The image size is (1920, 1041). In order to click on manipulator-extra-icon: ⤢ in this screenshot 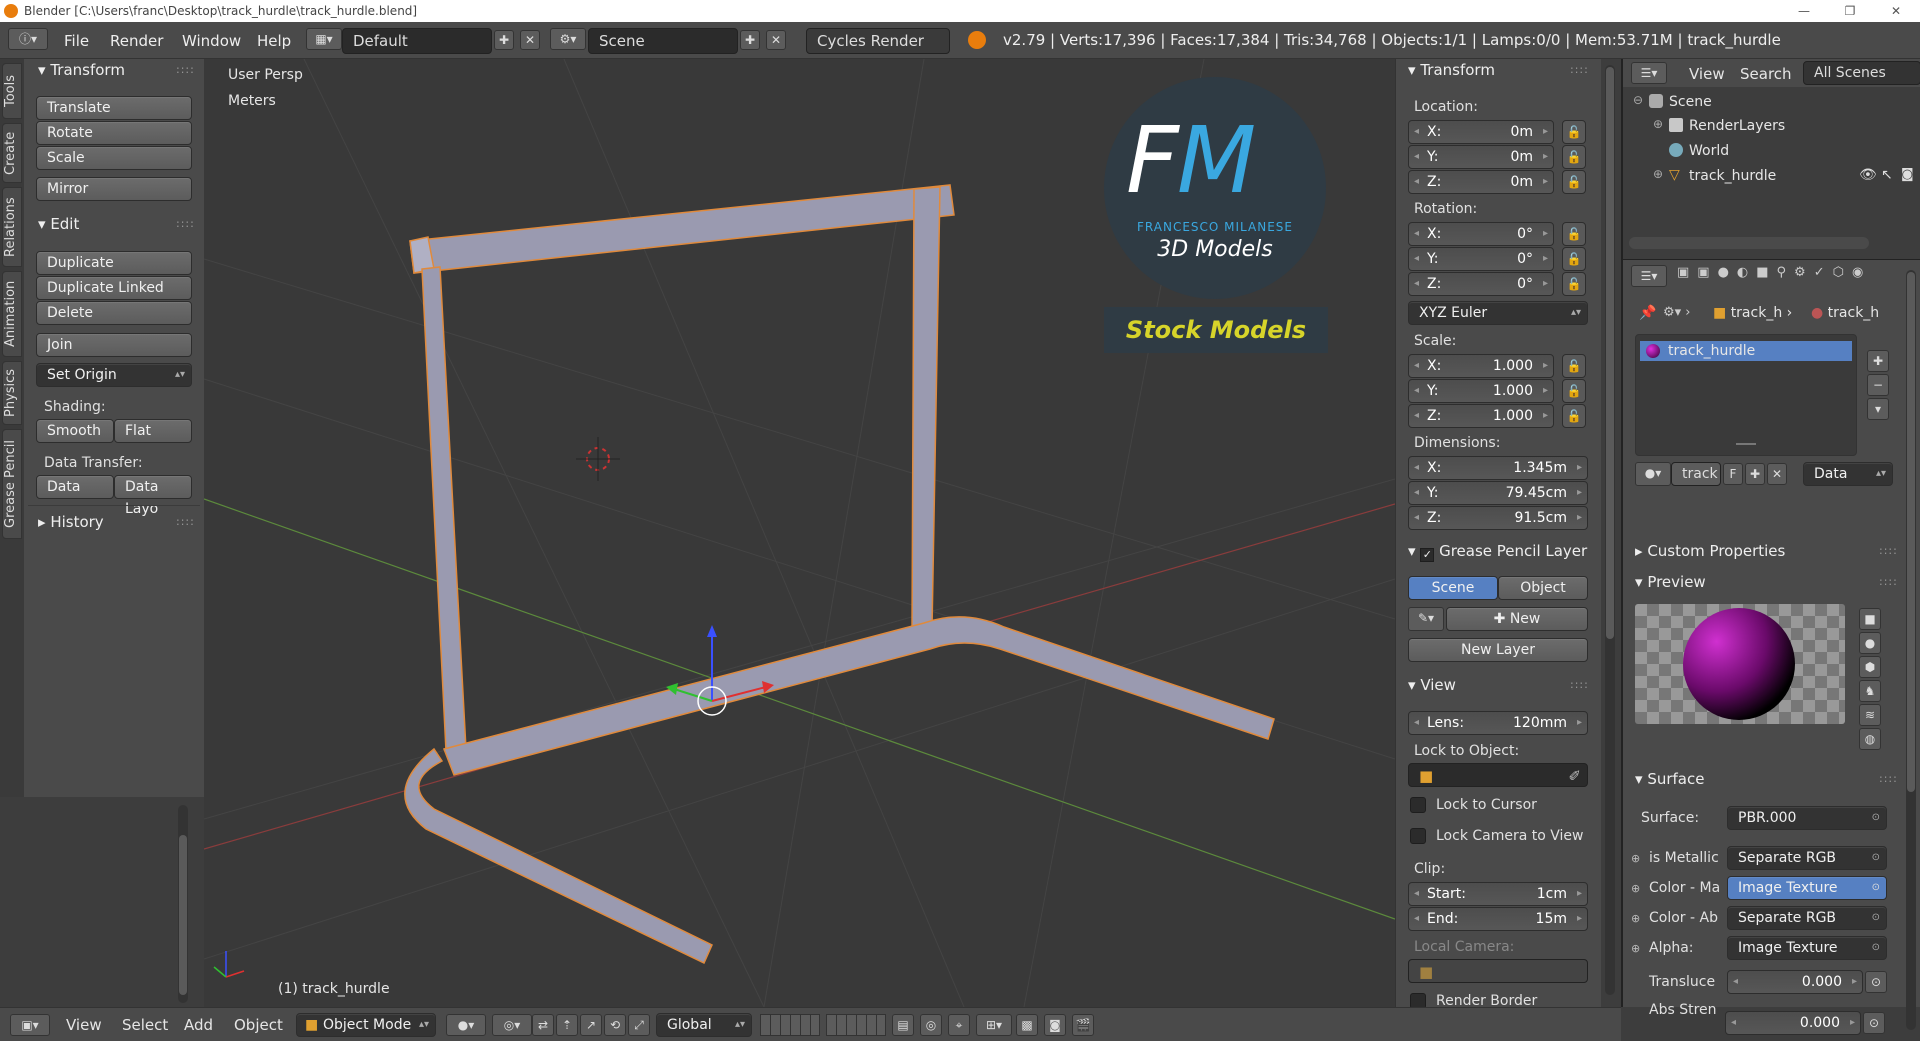, I will do `click(639, 1025)`.